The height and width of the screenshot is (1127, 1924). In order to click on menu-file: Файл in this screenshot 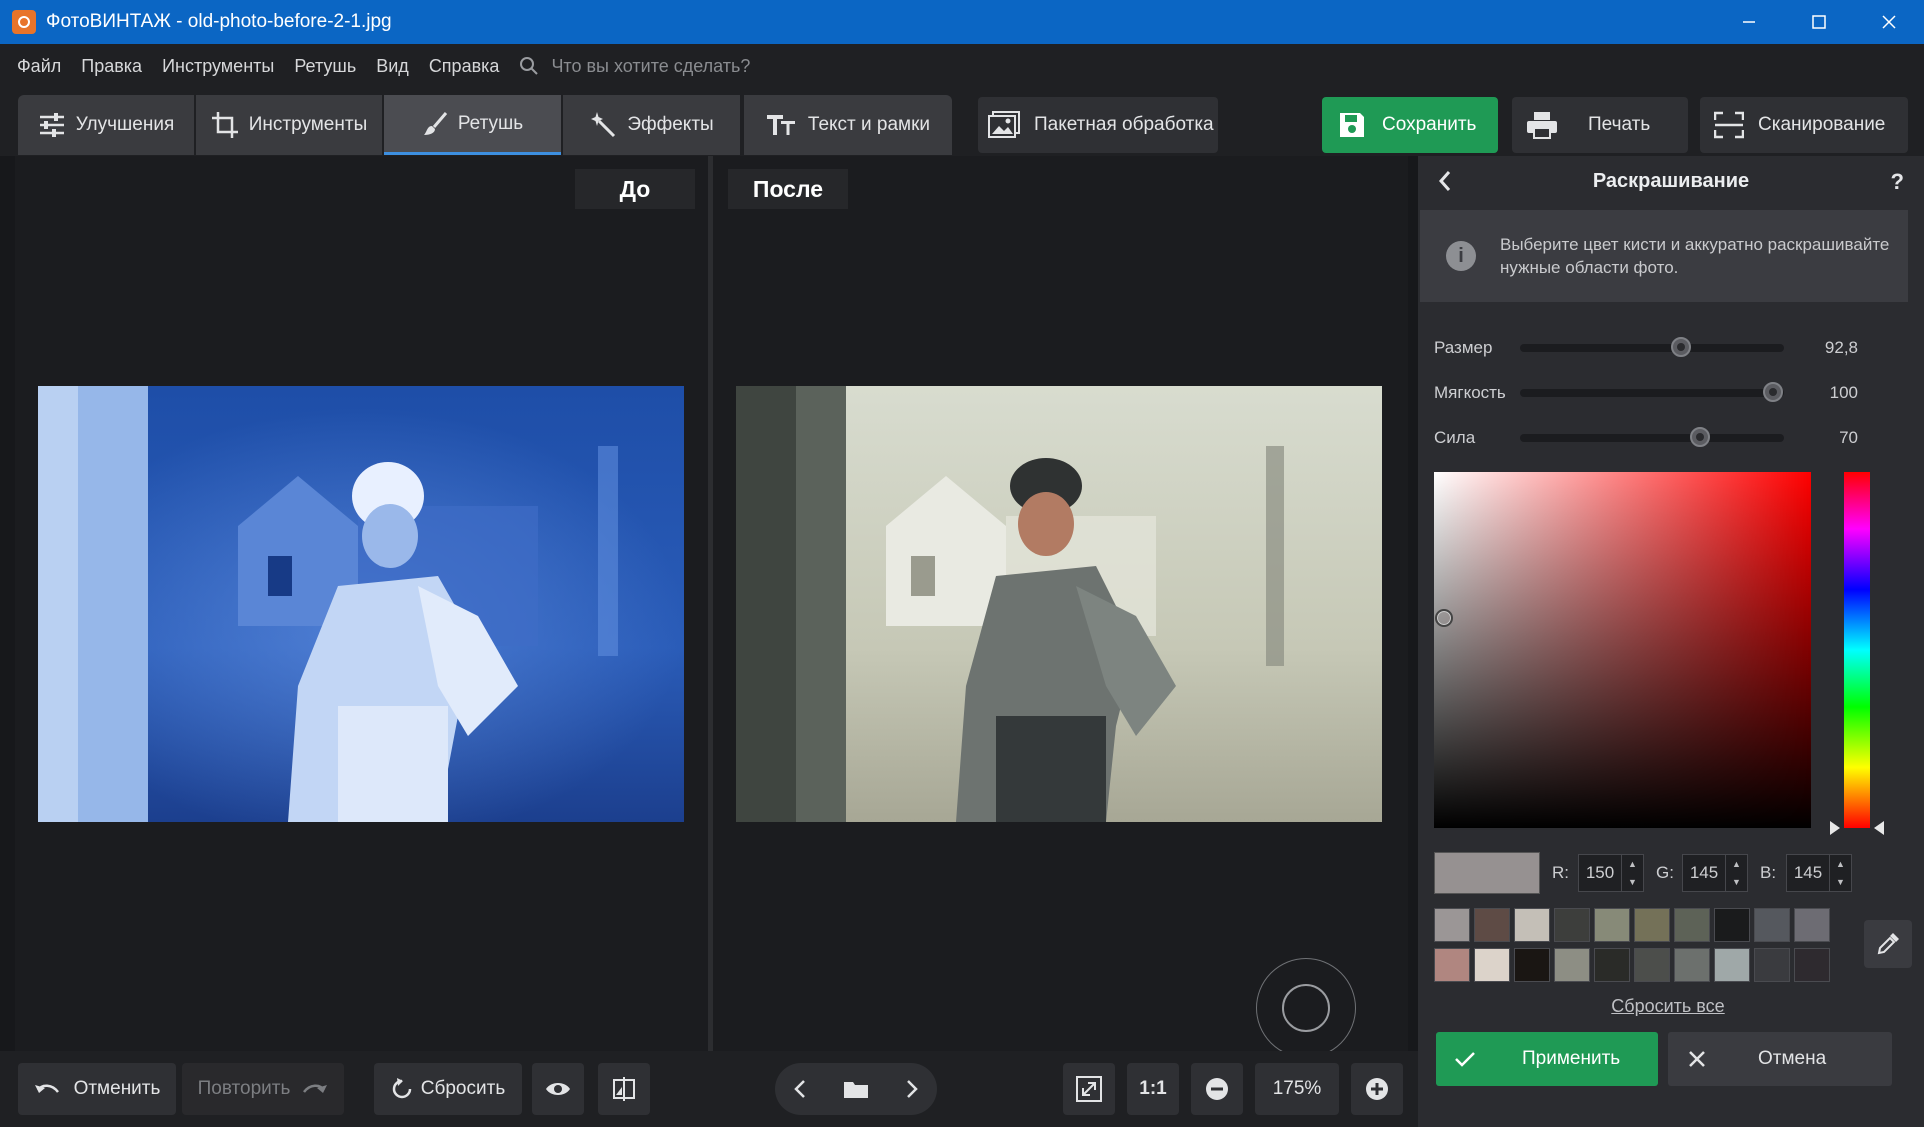, I will do `click(39, 66)`.